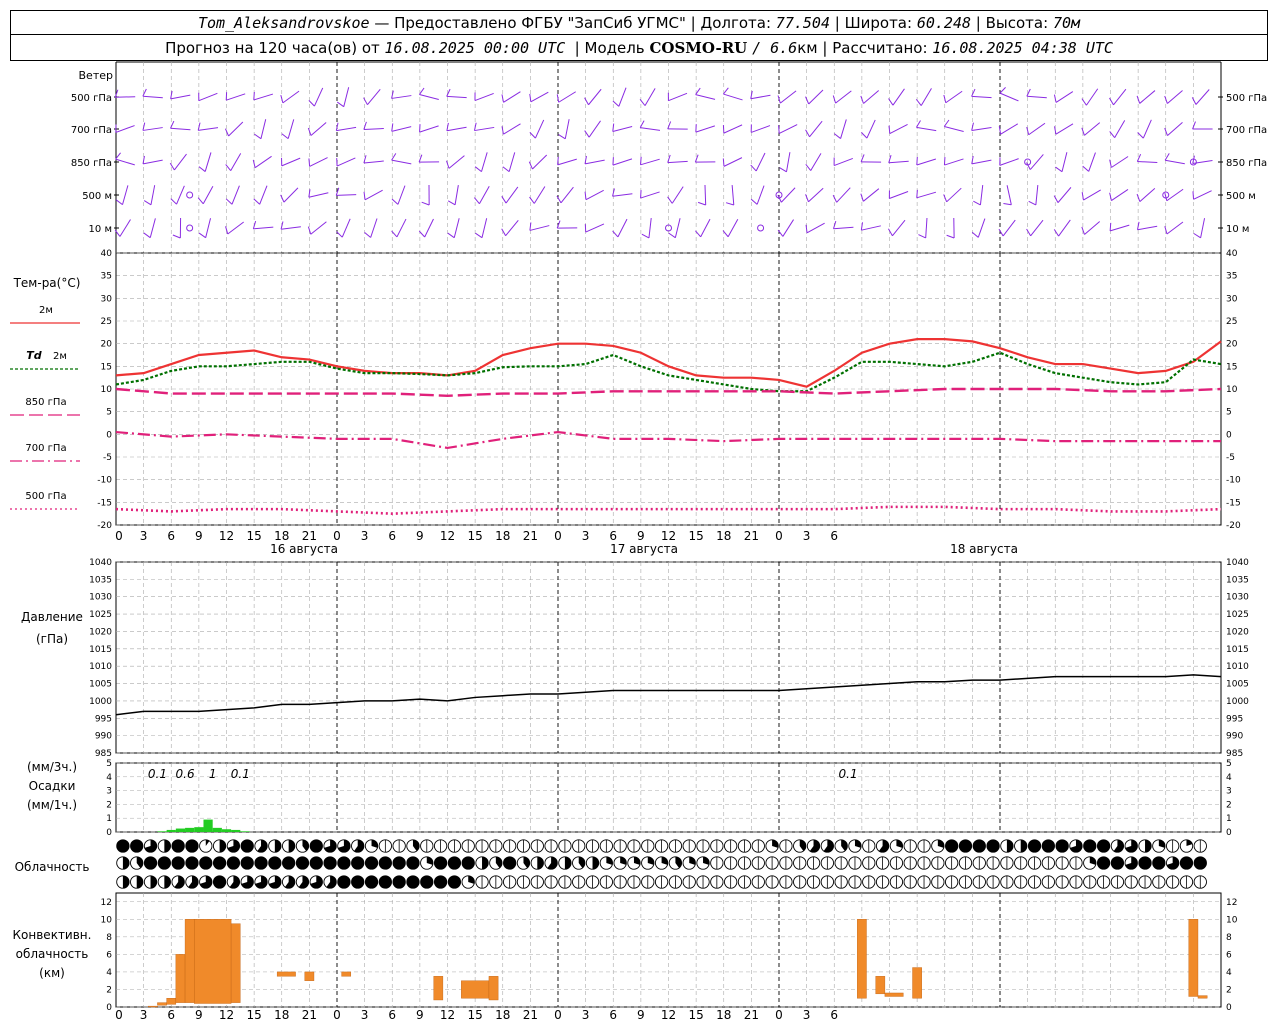 This screenshot has width=1280, height=1024. I want to click on conv-ytick-right: 6, so click(1229, 955).